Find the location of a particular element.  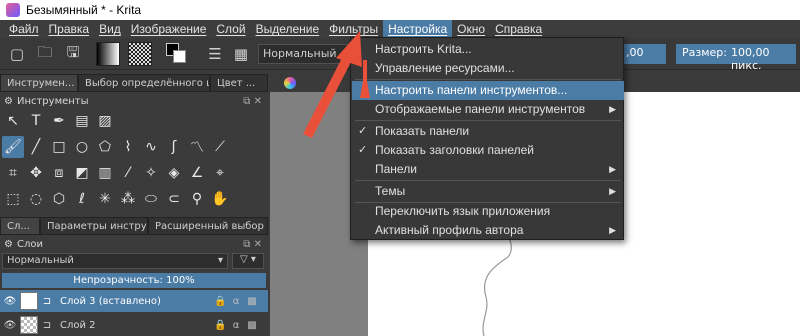

menu-item-dockers: Панели ▶ is located at coordinates (488, 169).